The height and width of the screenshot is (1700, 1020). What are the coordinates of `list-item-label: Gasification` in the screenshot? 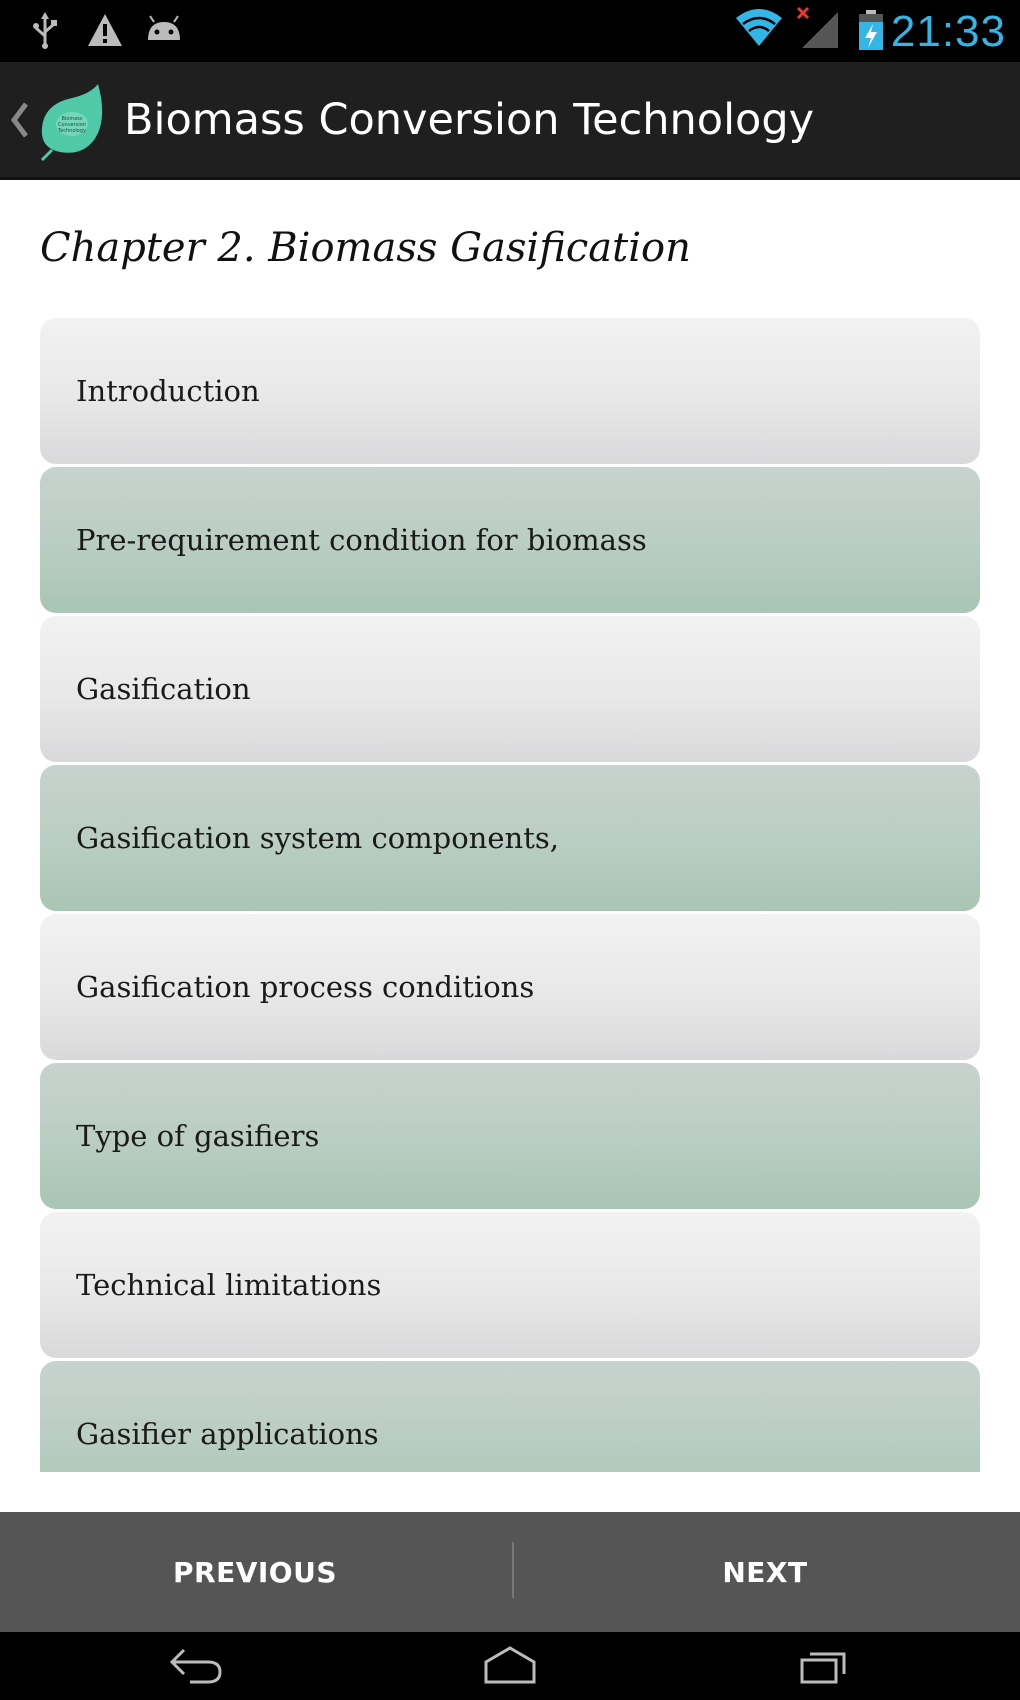 It's located at (163, 689).